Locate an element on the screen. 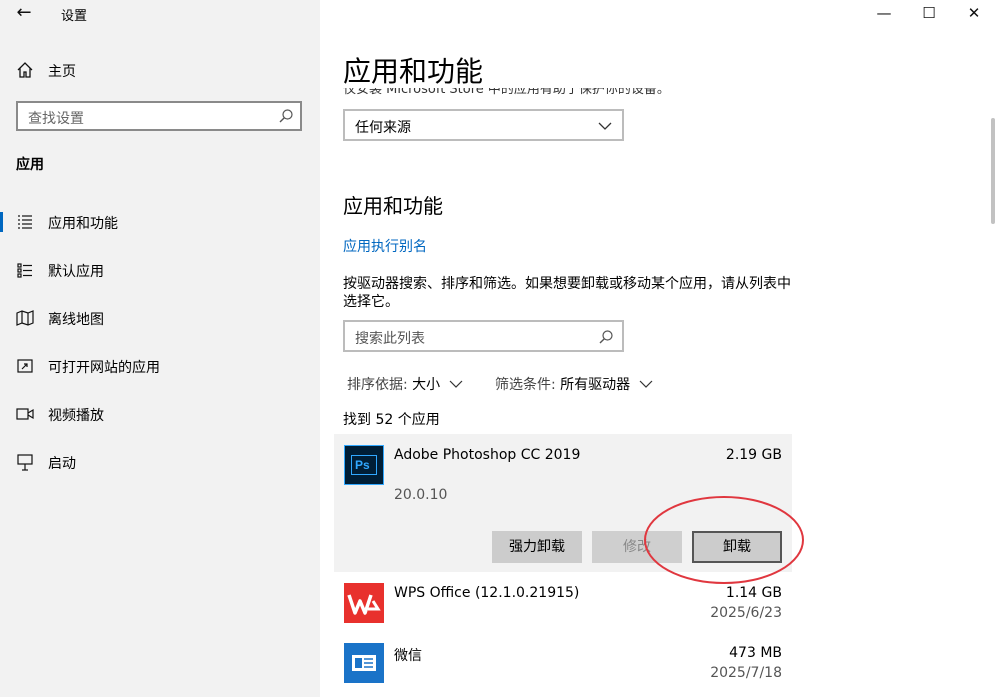 This screenshot has width=997, height=697. app-alias-link: 应用执行别名 is located at coordinates (385, 246).